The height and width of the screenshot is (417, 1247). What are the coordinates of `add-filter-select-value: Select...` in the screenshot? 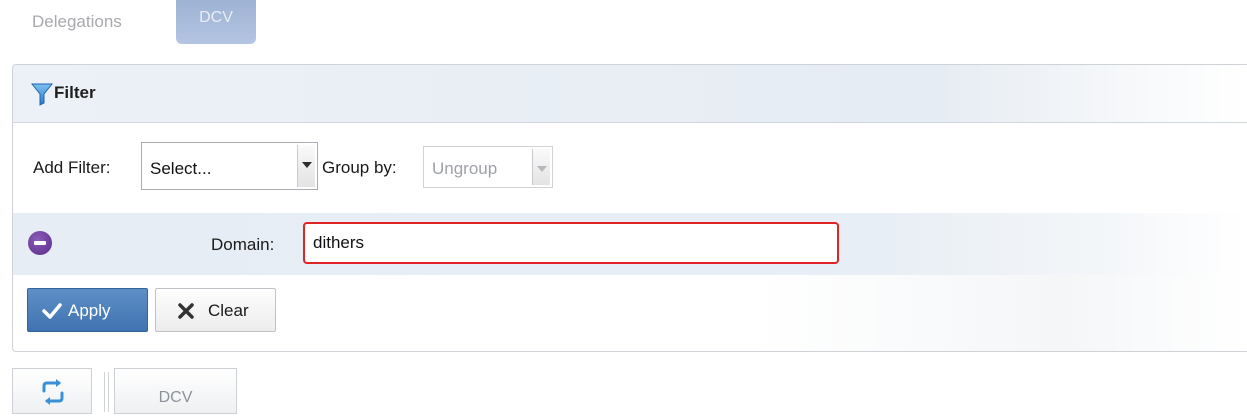 It's located at (181, 168).